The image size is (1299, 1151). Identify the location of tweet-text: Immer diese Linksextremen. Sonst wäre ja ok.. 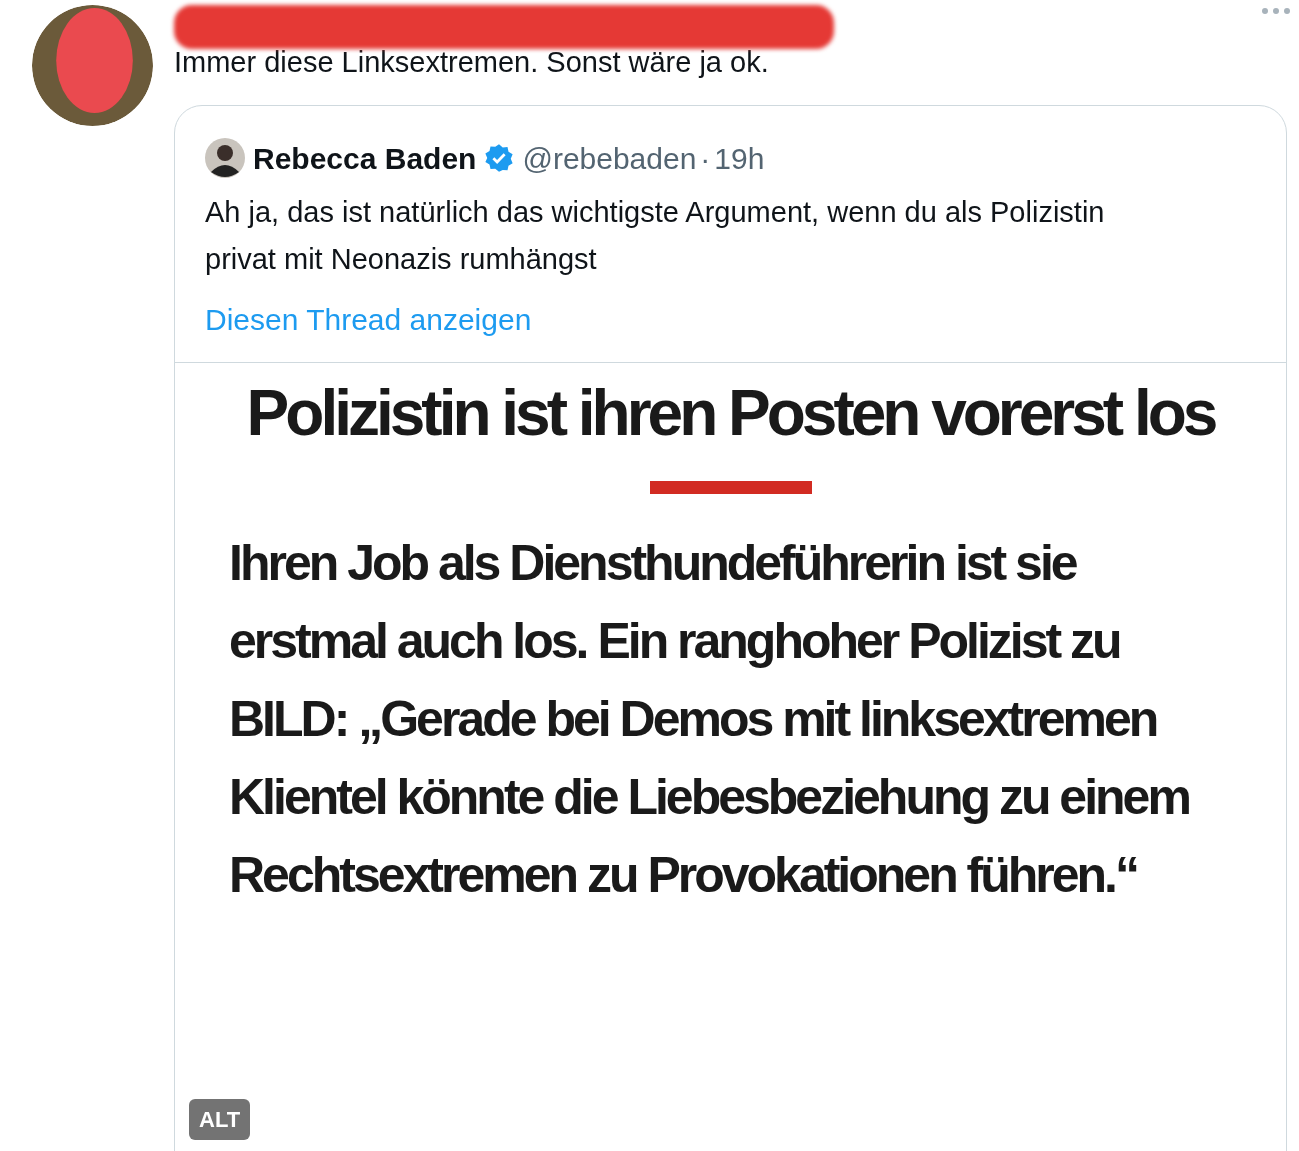
(472, 62).